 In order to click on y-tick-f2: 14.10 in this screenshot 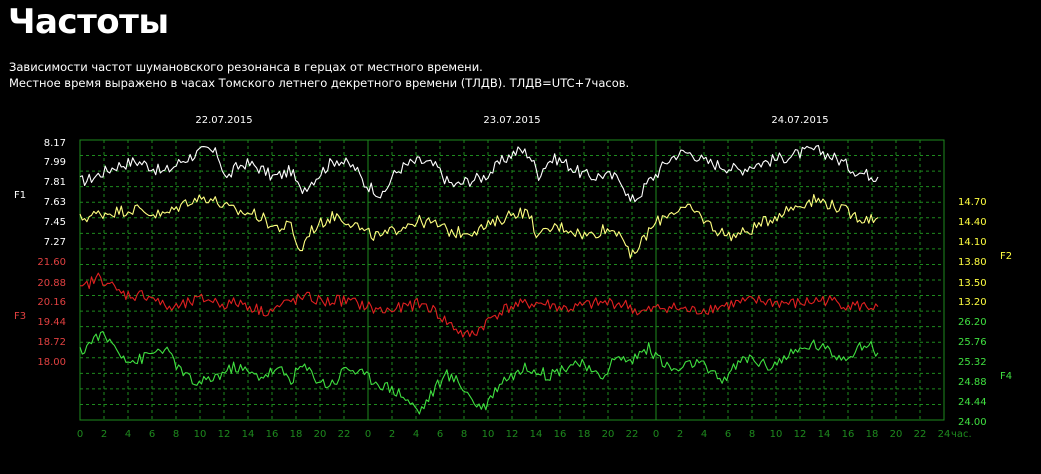, I will do `click(972, 242)`.